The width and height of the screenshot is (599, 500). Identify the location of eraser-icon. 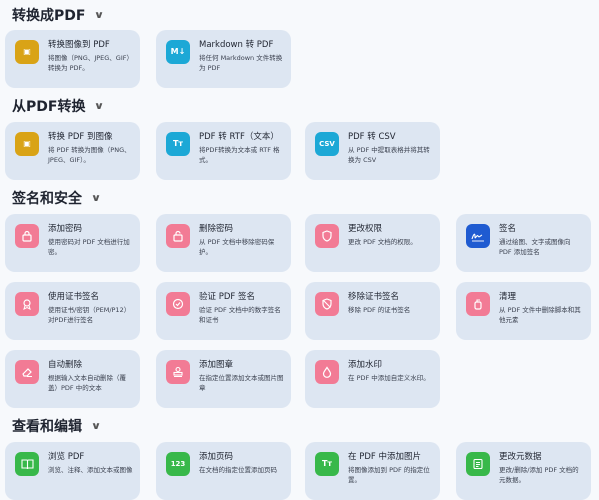
(27, 372).